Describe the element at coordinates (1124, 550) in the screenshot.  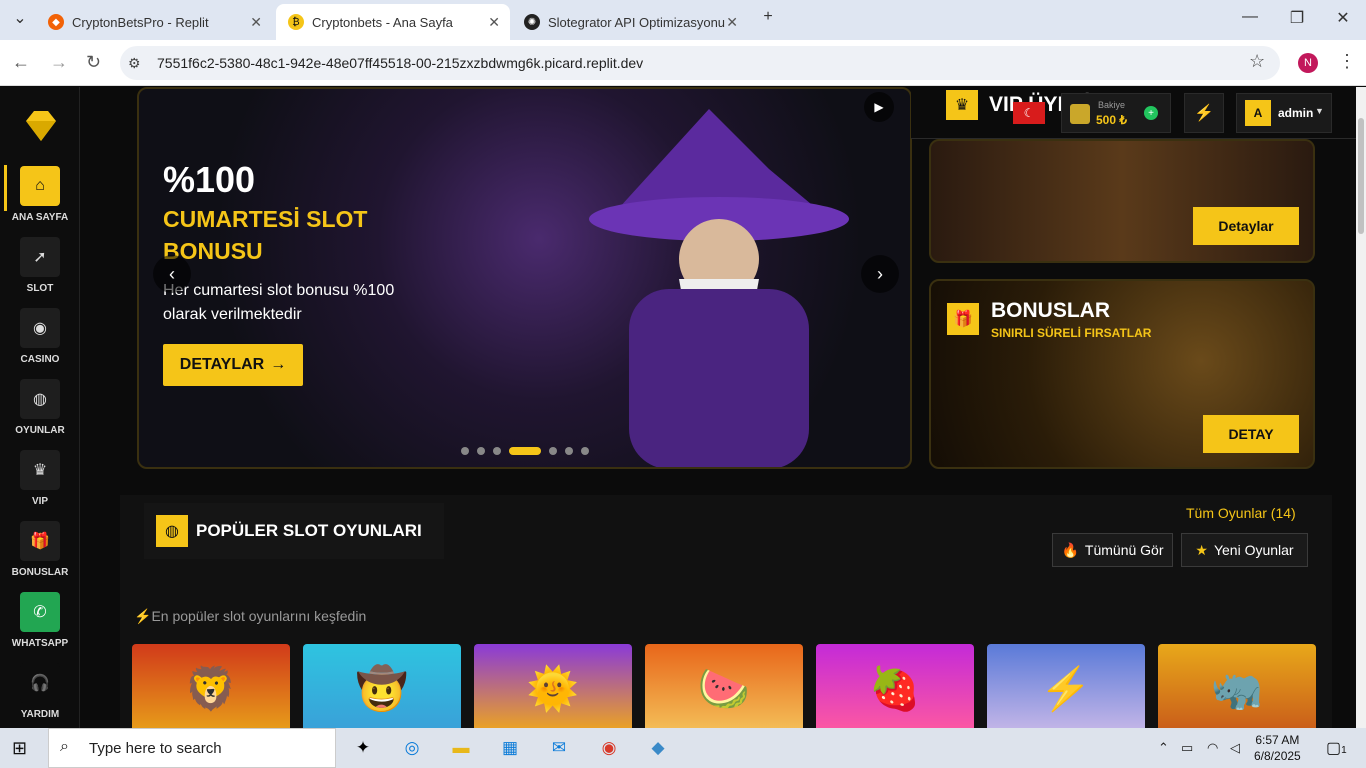
I see `show-all-label: Tümünü Gör` at that location.